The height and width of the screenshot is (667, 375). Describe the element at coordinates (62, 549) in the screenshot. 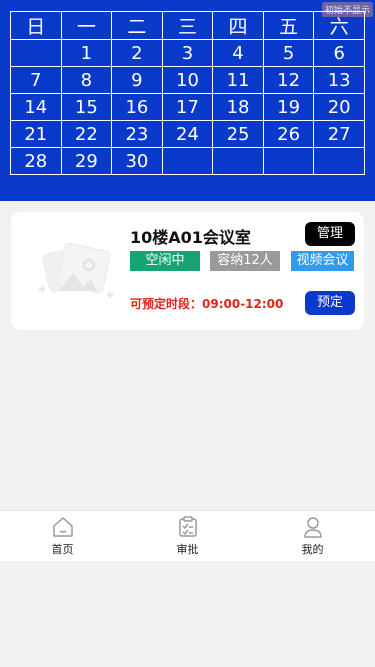

I see `tab-label: 首页` at that location.